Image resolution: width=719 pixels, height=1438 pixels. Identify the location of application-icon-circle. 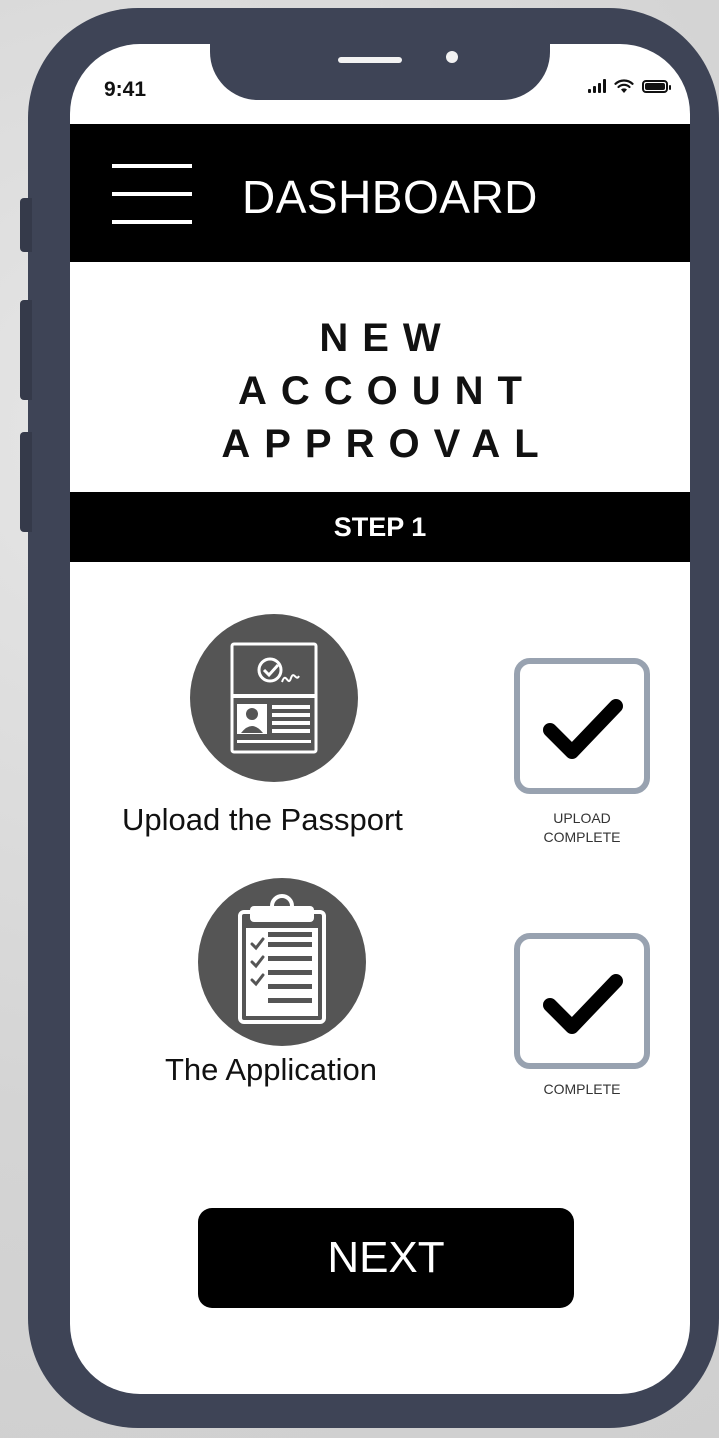
(282, 962).